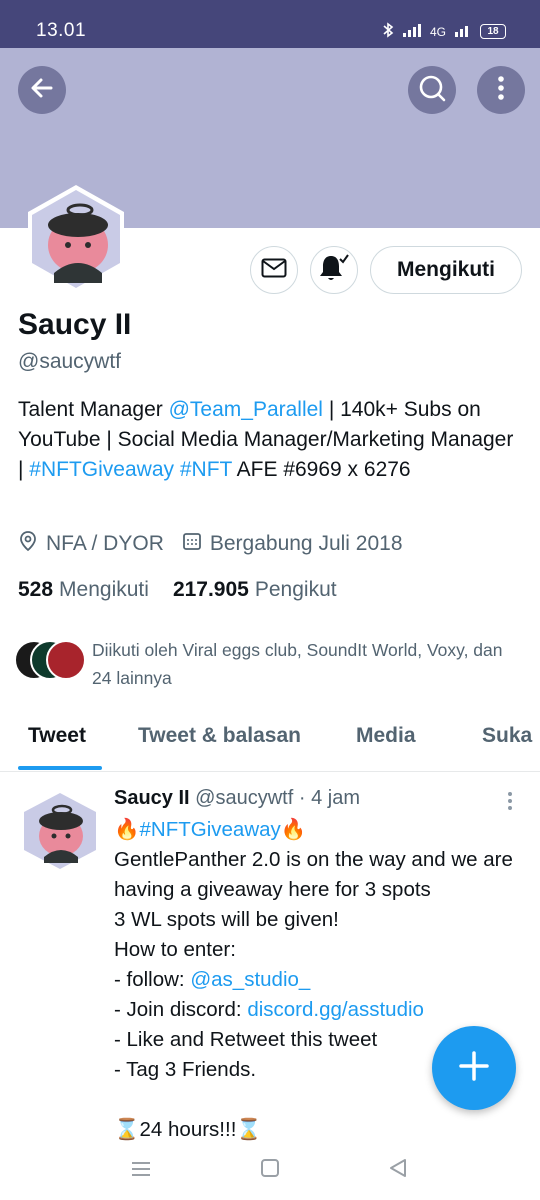  Describe the element at coordinates (36, 589) in the screenshot. I see `following-count: 528` at that location.